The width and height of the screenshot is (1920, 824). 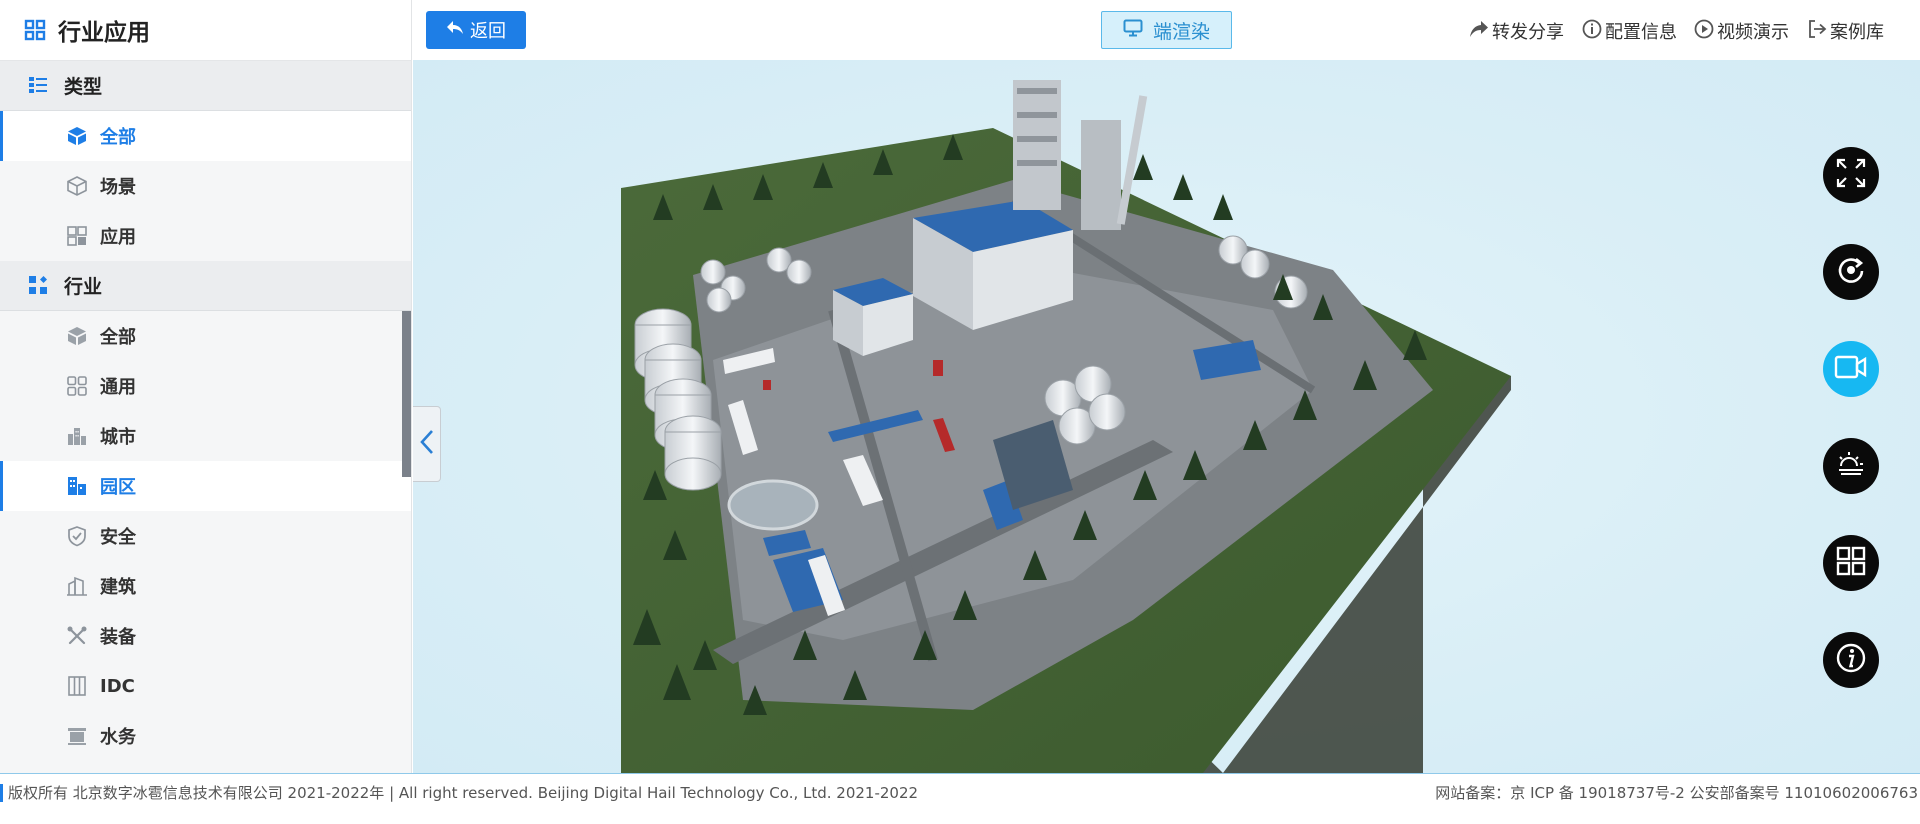 I want to click on top-toolbar: 返回 端渲染 转发分享 配置信息 视频演示 案例库, so click(x=1166, y=30).